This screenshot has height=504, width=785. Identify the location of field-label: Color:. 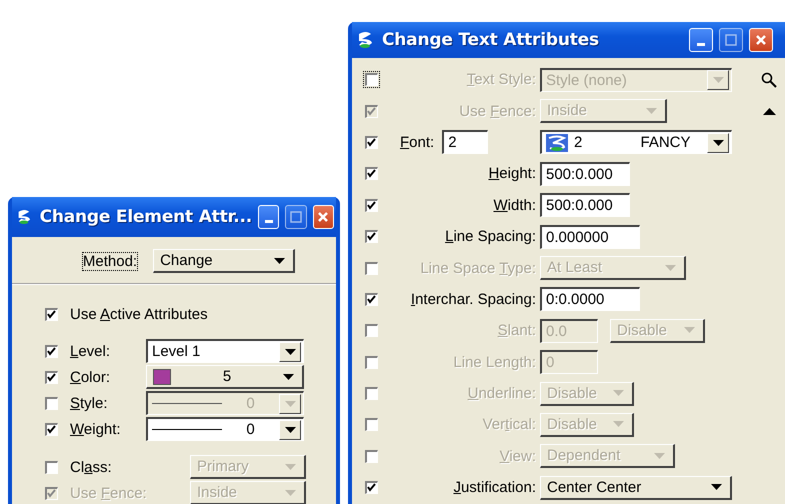
(91, 377).